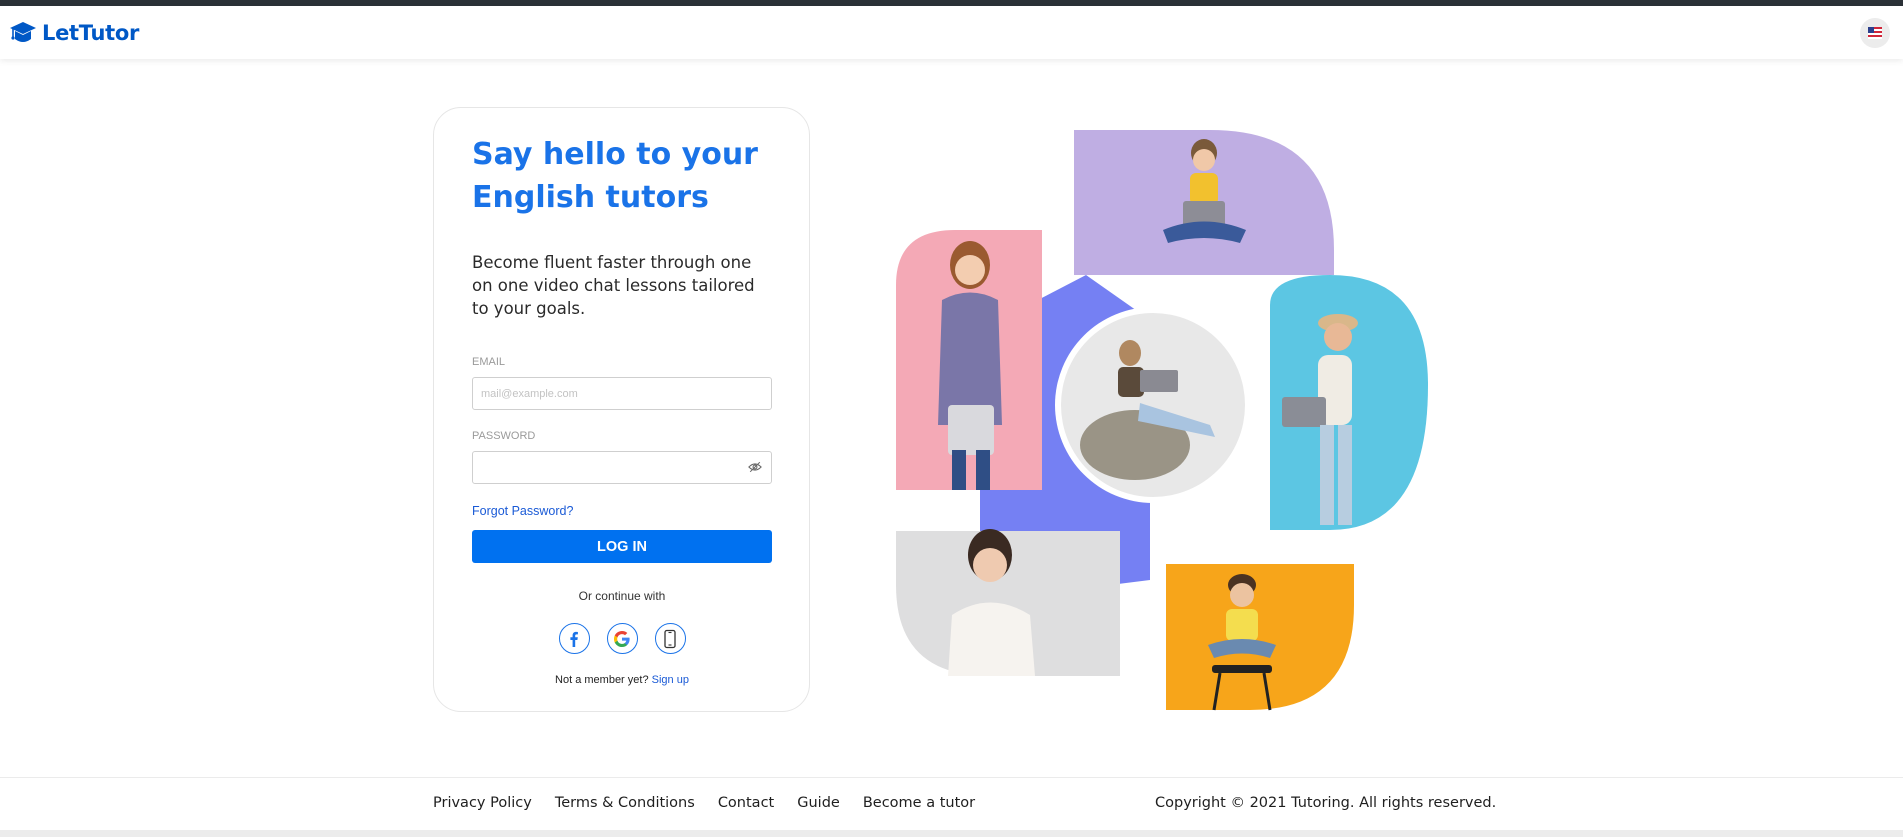  Describe the element at coordinates (1153, 405) in the screenshot. I see `photo-girl-beanbag` at that location.